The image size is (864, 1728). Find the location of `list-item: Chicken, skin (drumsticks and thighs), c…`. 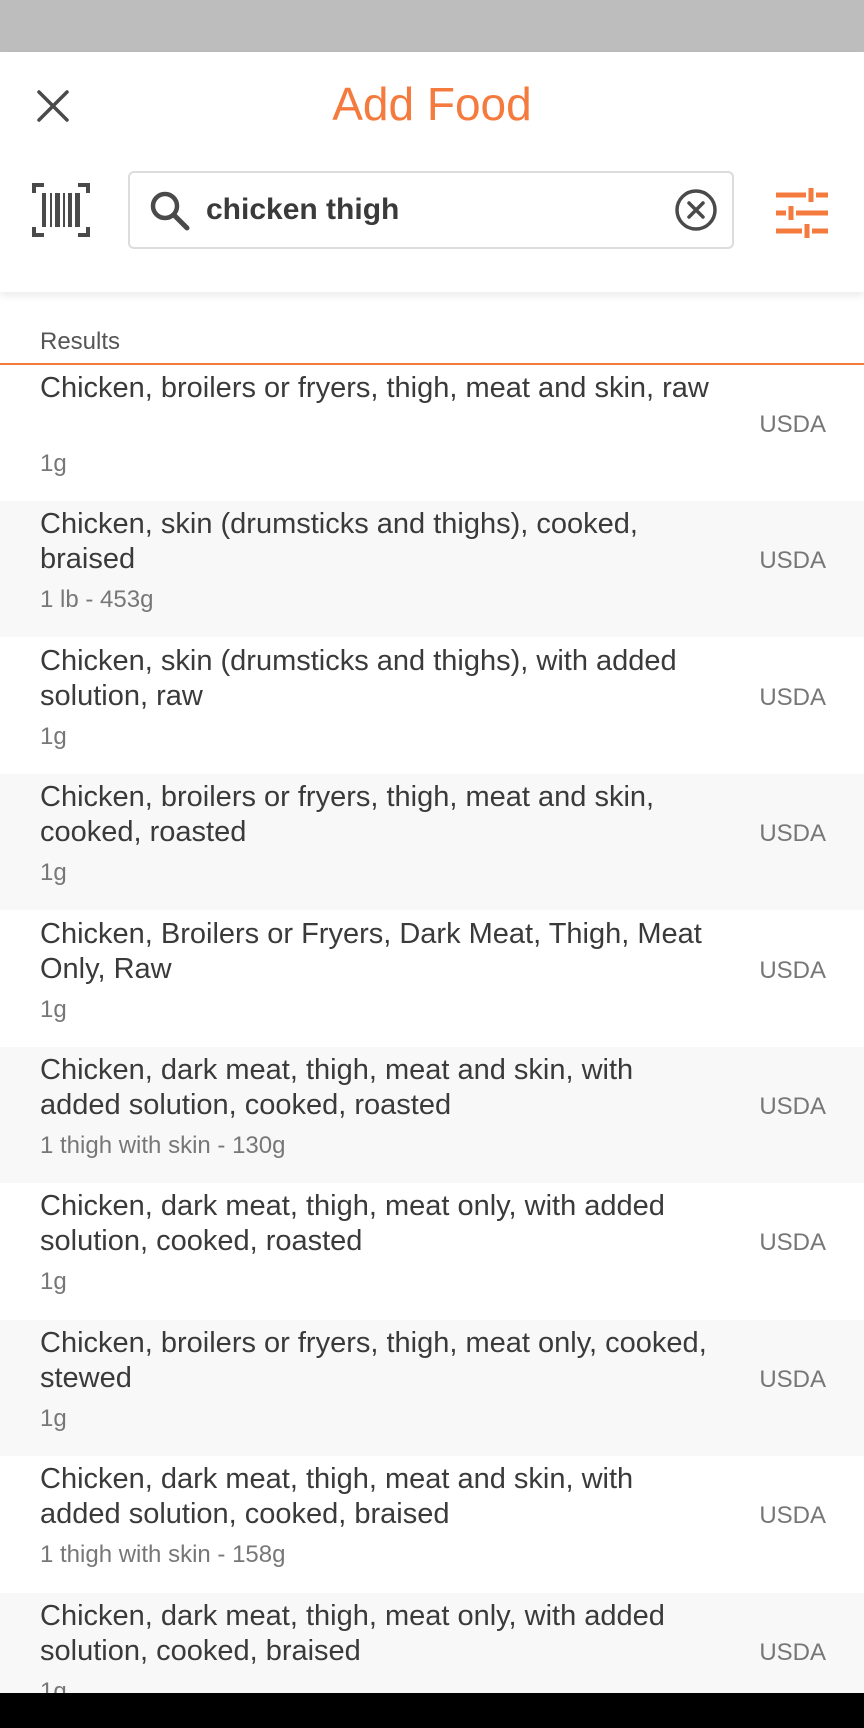

list-item: Chicken, skin (drumsticks and thighs), c… is located at coordinates (432, 569).